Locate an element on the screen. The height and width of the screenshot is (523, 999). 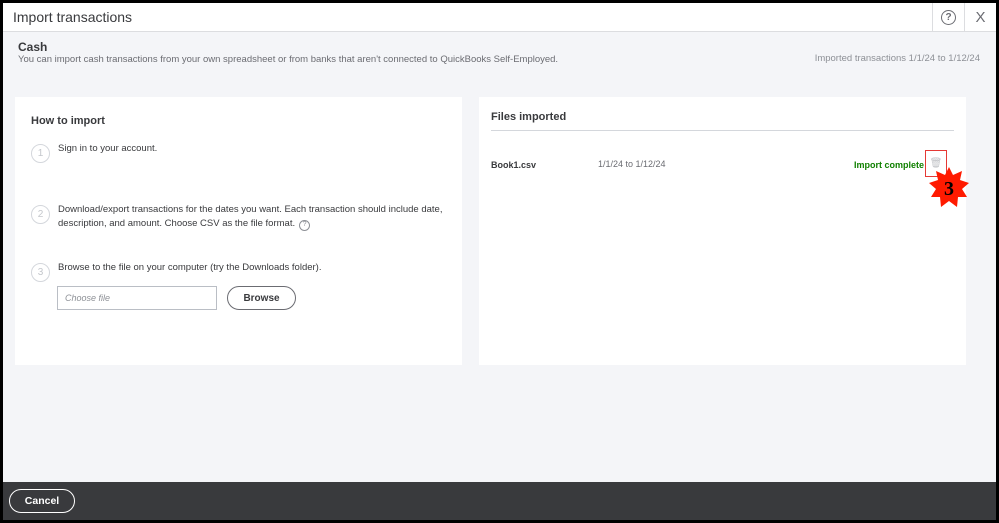
help-button: ? is located at coordinates (948, 17).